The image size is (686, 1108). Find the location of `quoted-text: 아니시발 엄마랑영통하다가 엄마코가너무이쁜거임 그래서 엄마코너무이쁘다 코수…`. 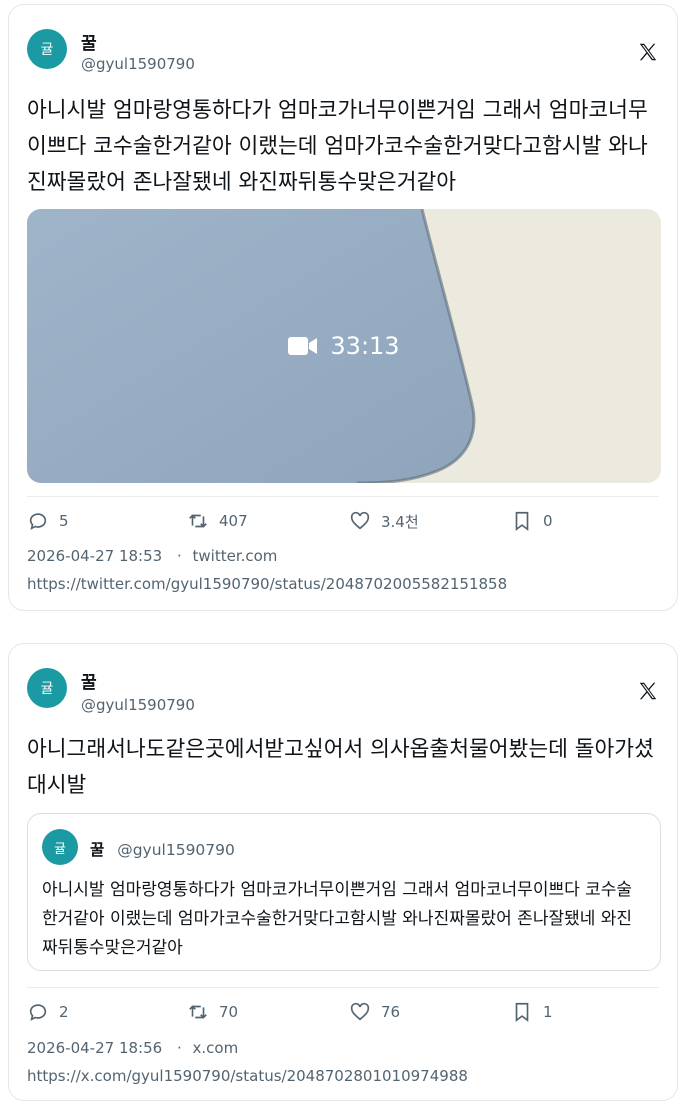

quoted-text: 아니시발 엄마랑영통하다가 엄마코가너무이쁜거임 그래서 엄마코너무이쁘다 코수… is located at coordinates (337, 919).